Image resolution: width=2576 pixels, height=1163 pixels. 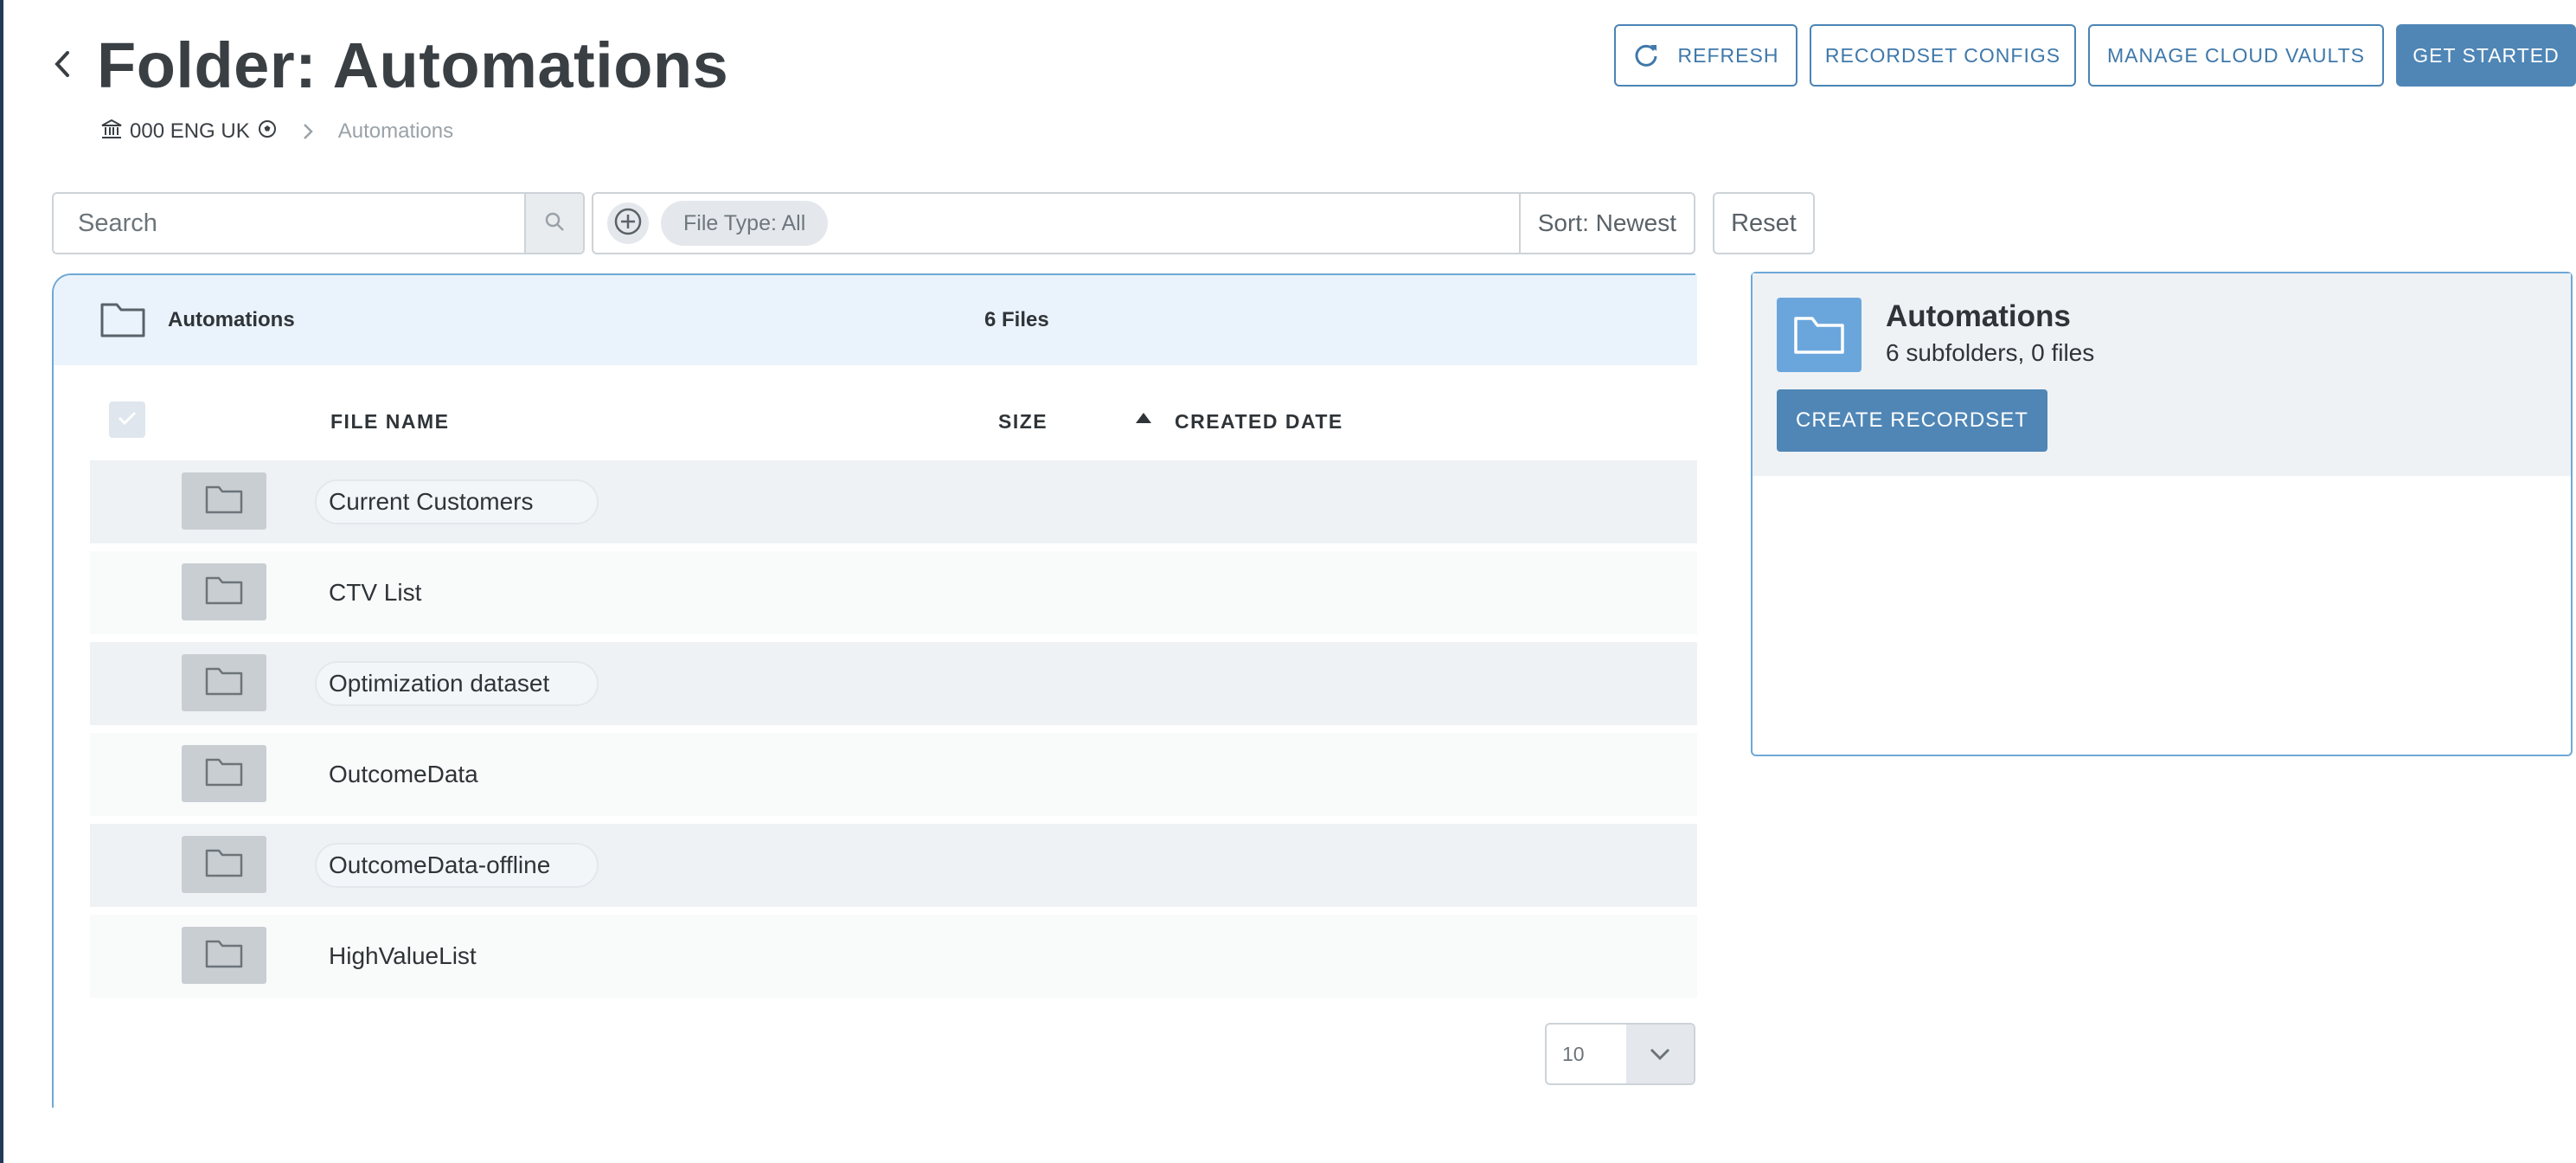 I want to click on breadcrumb: 000 ENG UK Automations, so click(x=276, y=131).